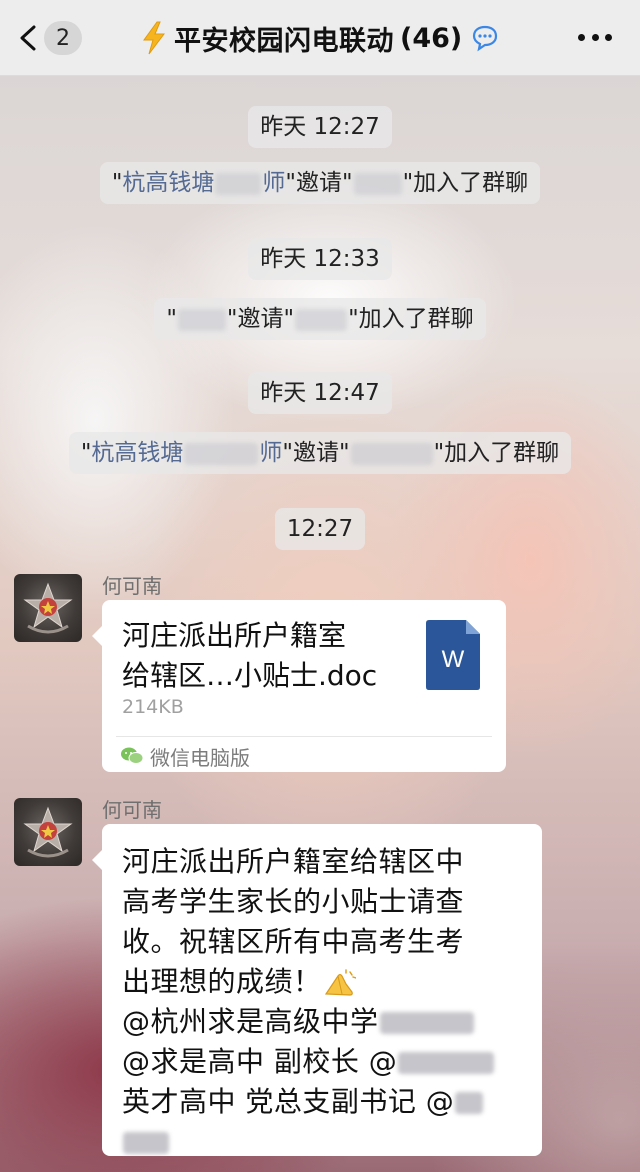 This screenshot has width=640, height=1172. I want to click on file-message-bubble: 河庄派出所户籍室 给辖区…小贴士.doc 214KB W 微信电脑版, so click(299, 686).